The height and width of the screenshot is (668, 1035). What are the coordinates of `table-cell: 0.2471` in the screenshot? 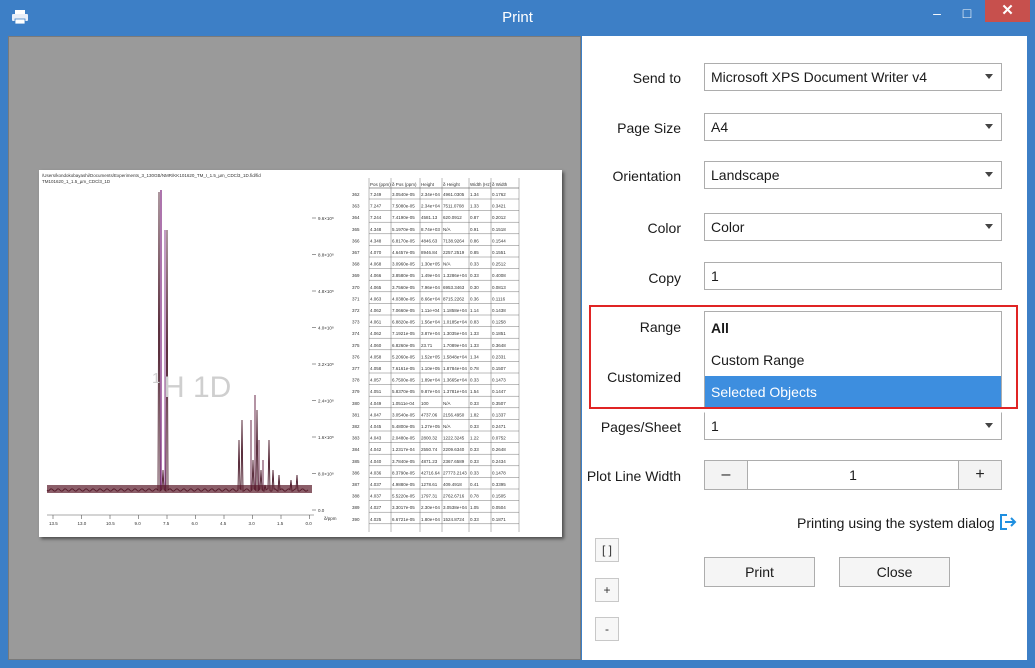 It's located at (499, 426).